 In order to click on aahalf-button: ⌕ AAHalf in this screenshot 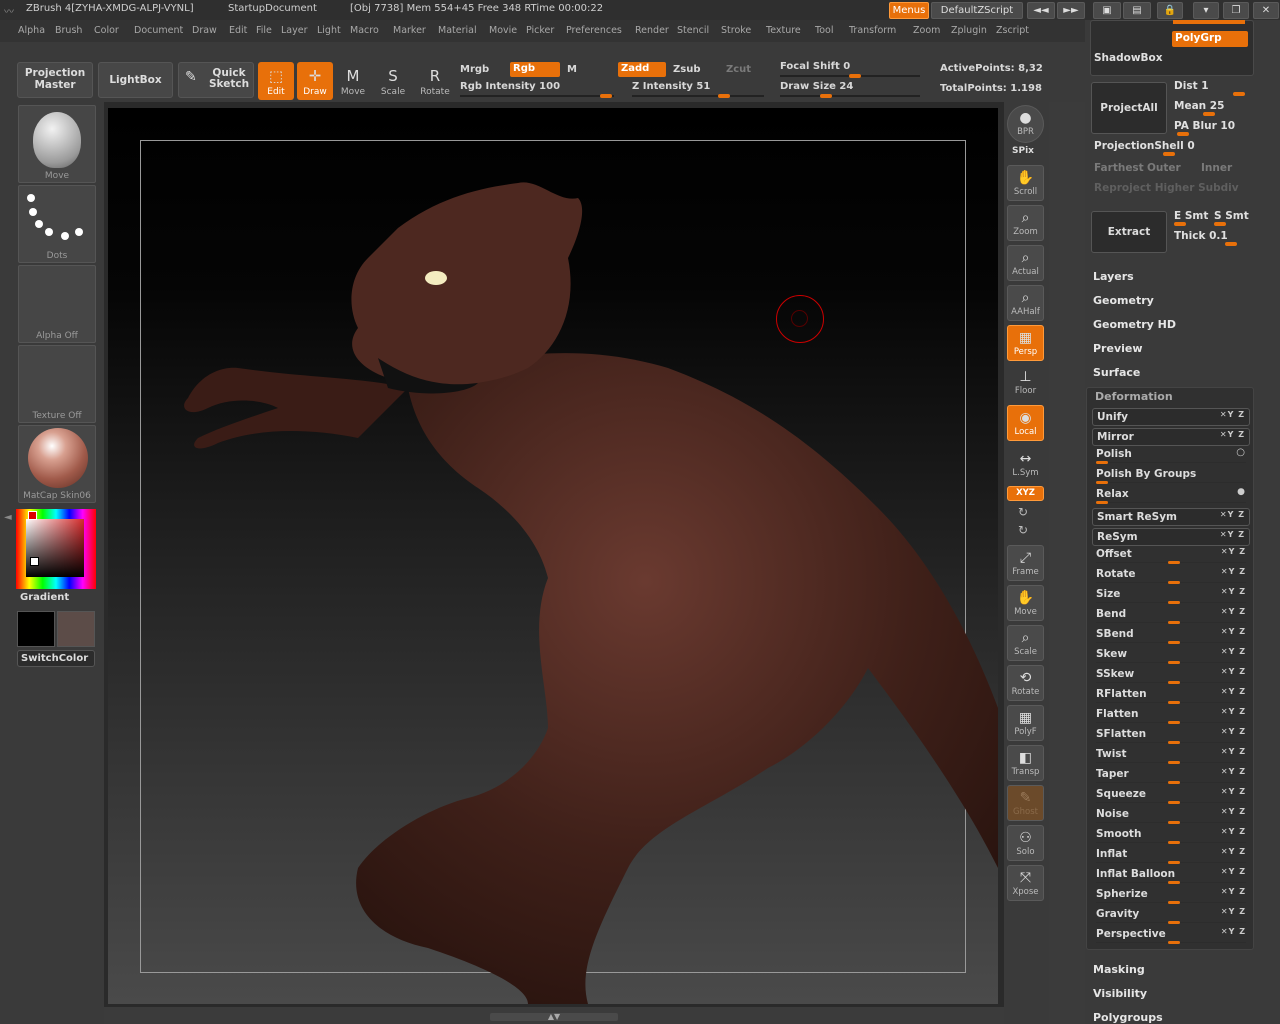, I will do `click(1025, 303)`.